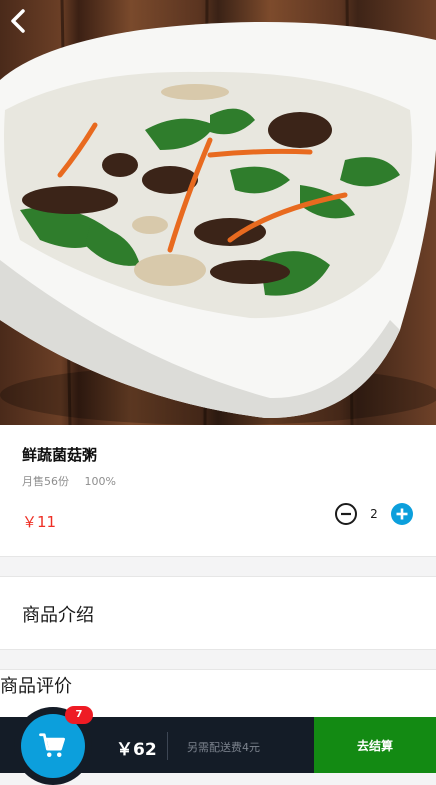 The width and height of the screenshot is (436, 785). I want to click on back-button, so click(25, 25).